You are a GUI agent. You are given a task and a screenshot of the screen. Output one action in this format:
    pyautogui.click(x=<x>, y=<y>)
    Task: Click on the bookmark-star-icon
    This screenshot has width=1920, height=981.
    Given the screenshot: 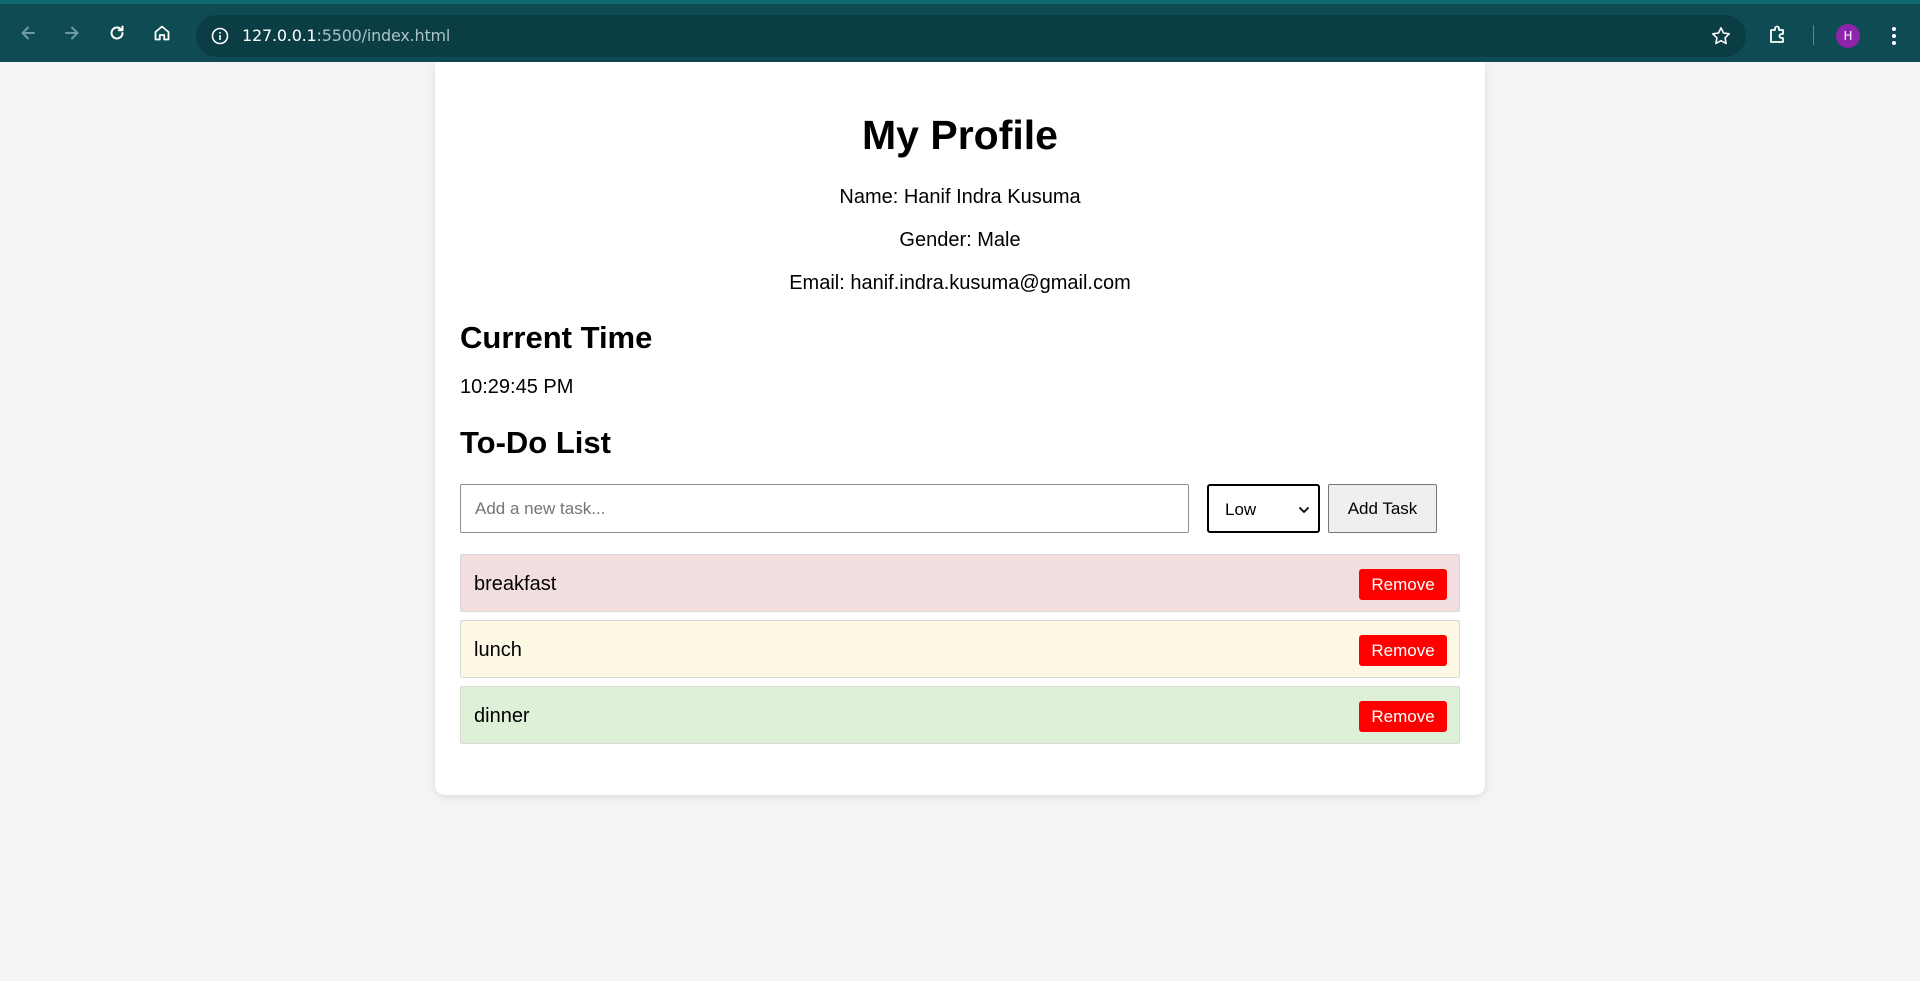 What is the action you would take?
    pyautogui.click(x=1721, y=36)
    